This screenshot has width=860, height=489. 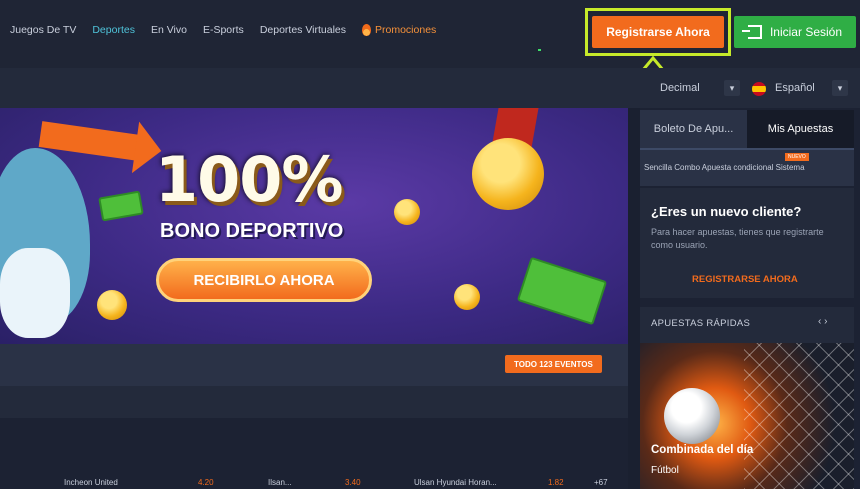 I want to click on goal-net-graphic, so click(x=799, y=416).